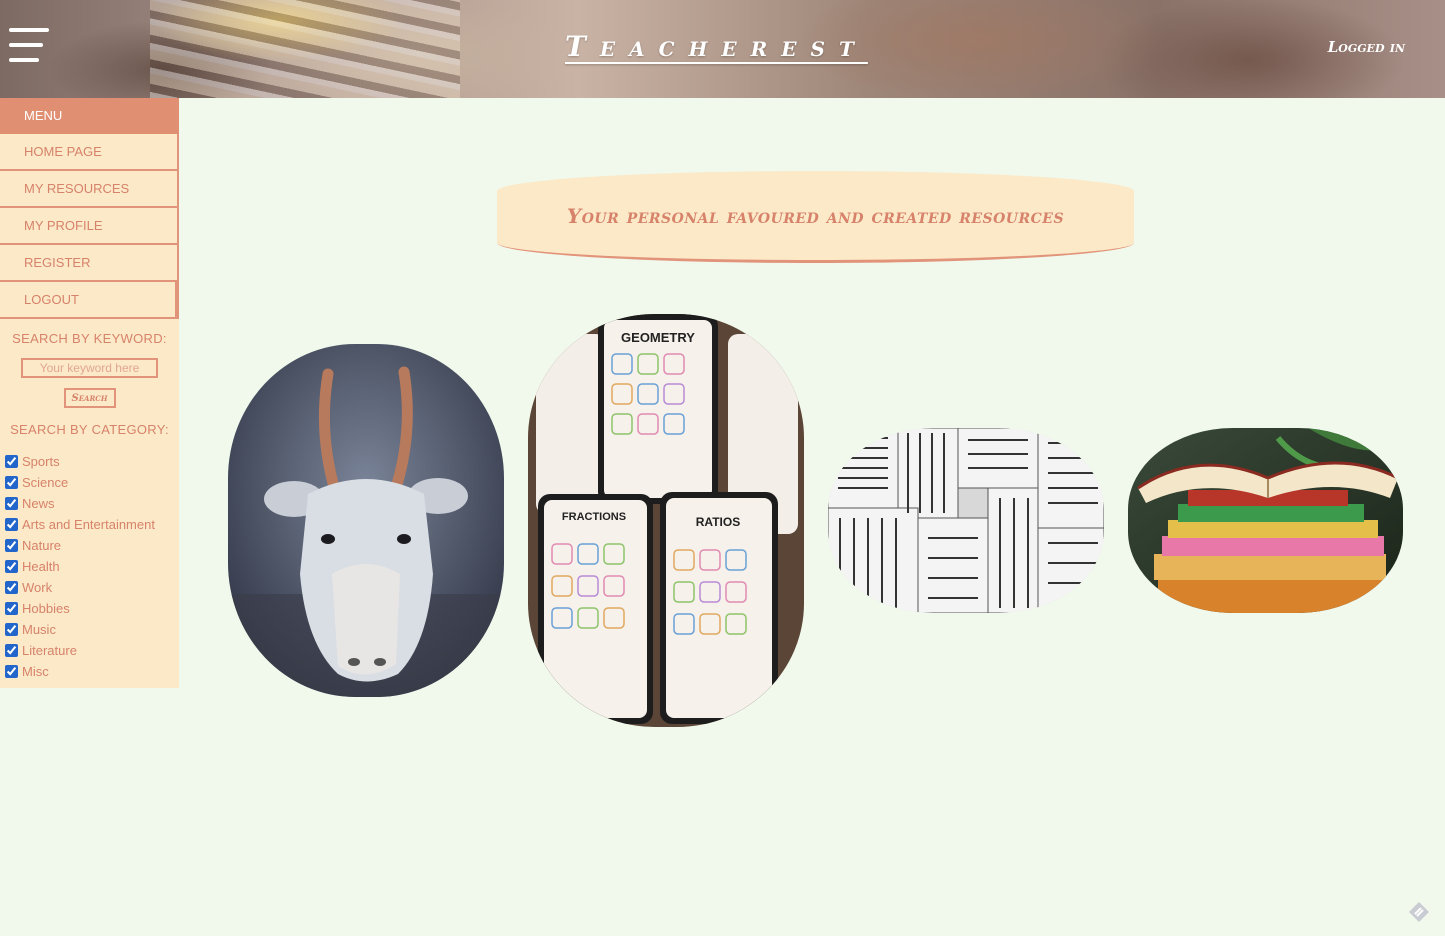 Image resolution: width=1445 pixels, height=936 pixels. Describe the element at coordinates (11, 566) in the screenshot. I see `category-checkbox-health` at that location.